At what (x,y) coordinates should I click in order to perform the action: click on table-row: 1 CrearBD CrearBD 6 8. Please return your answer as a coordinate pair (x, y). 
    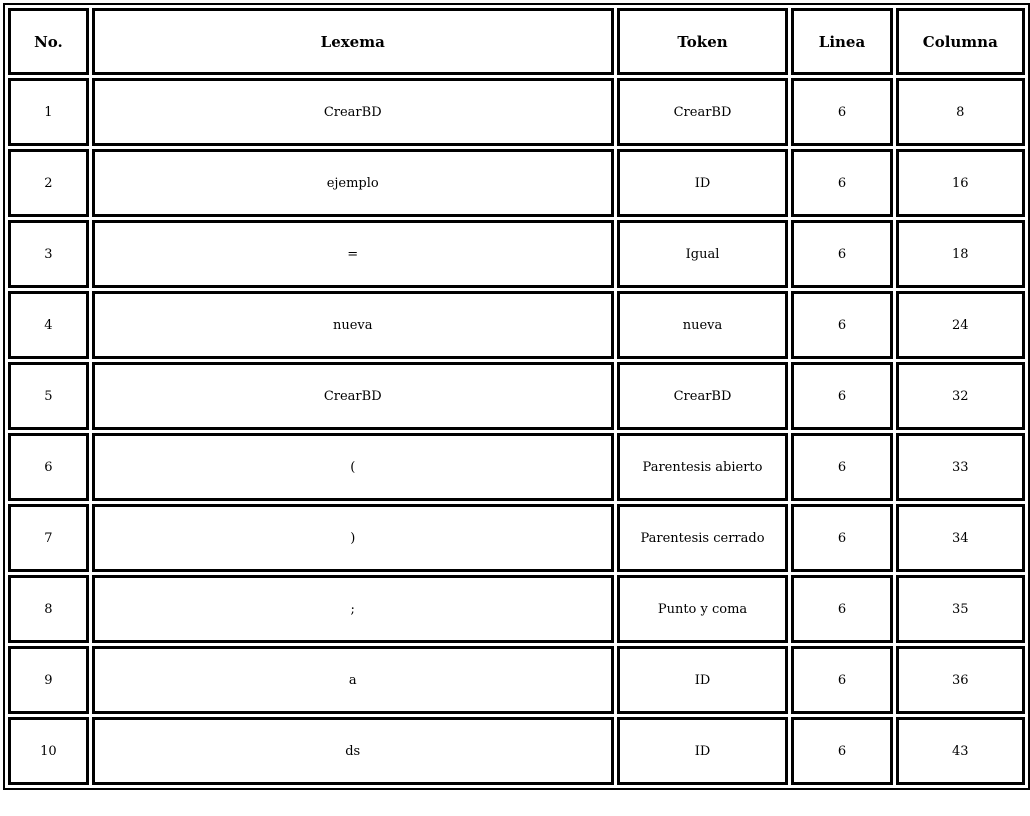
    Looking at the image, I should click on (516, 112).